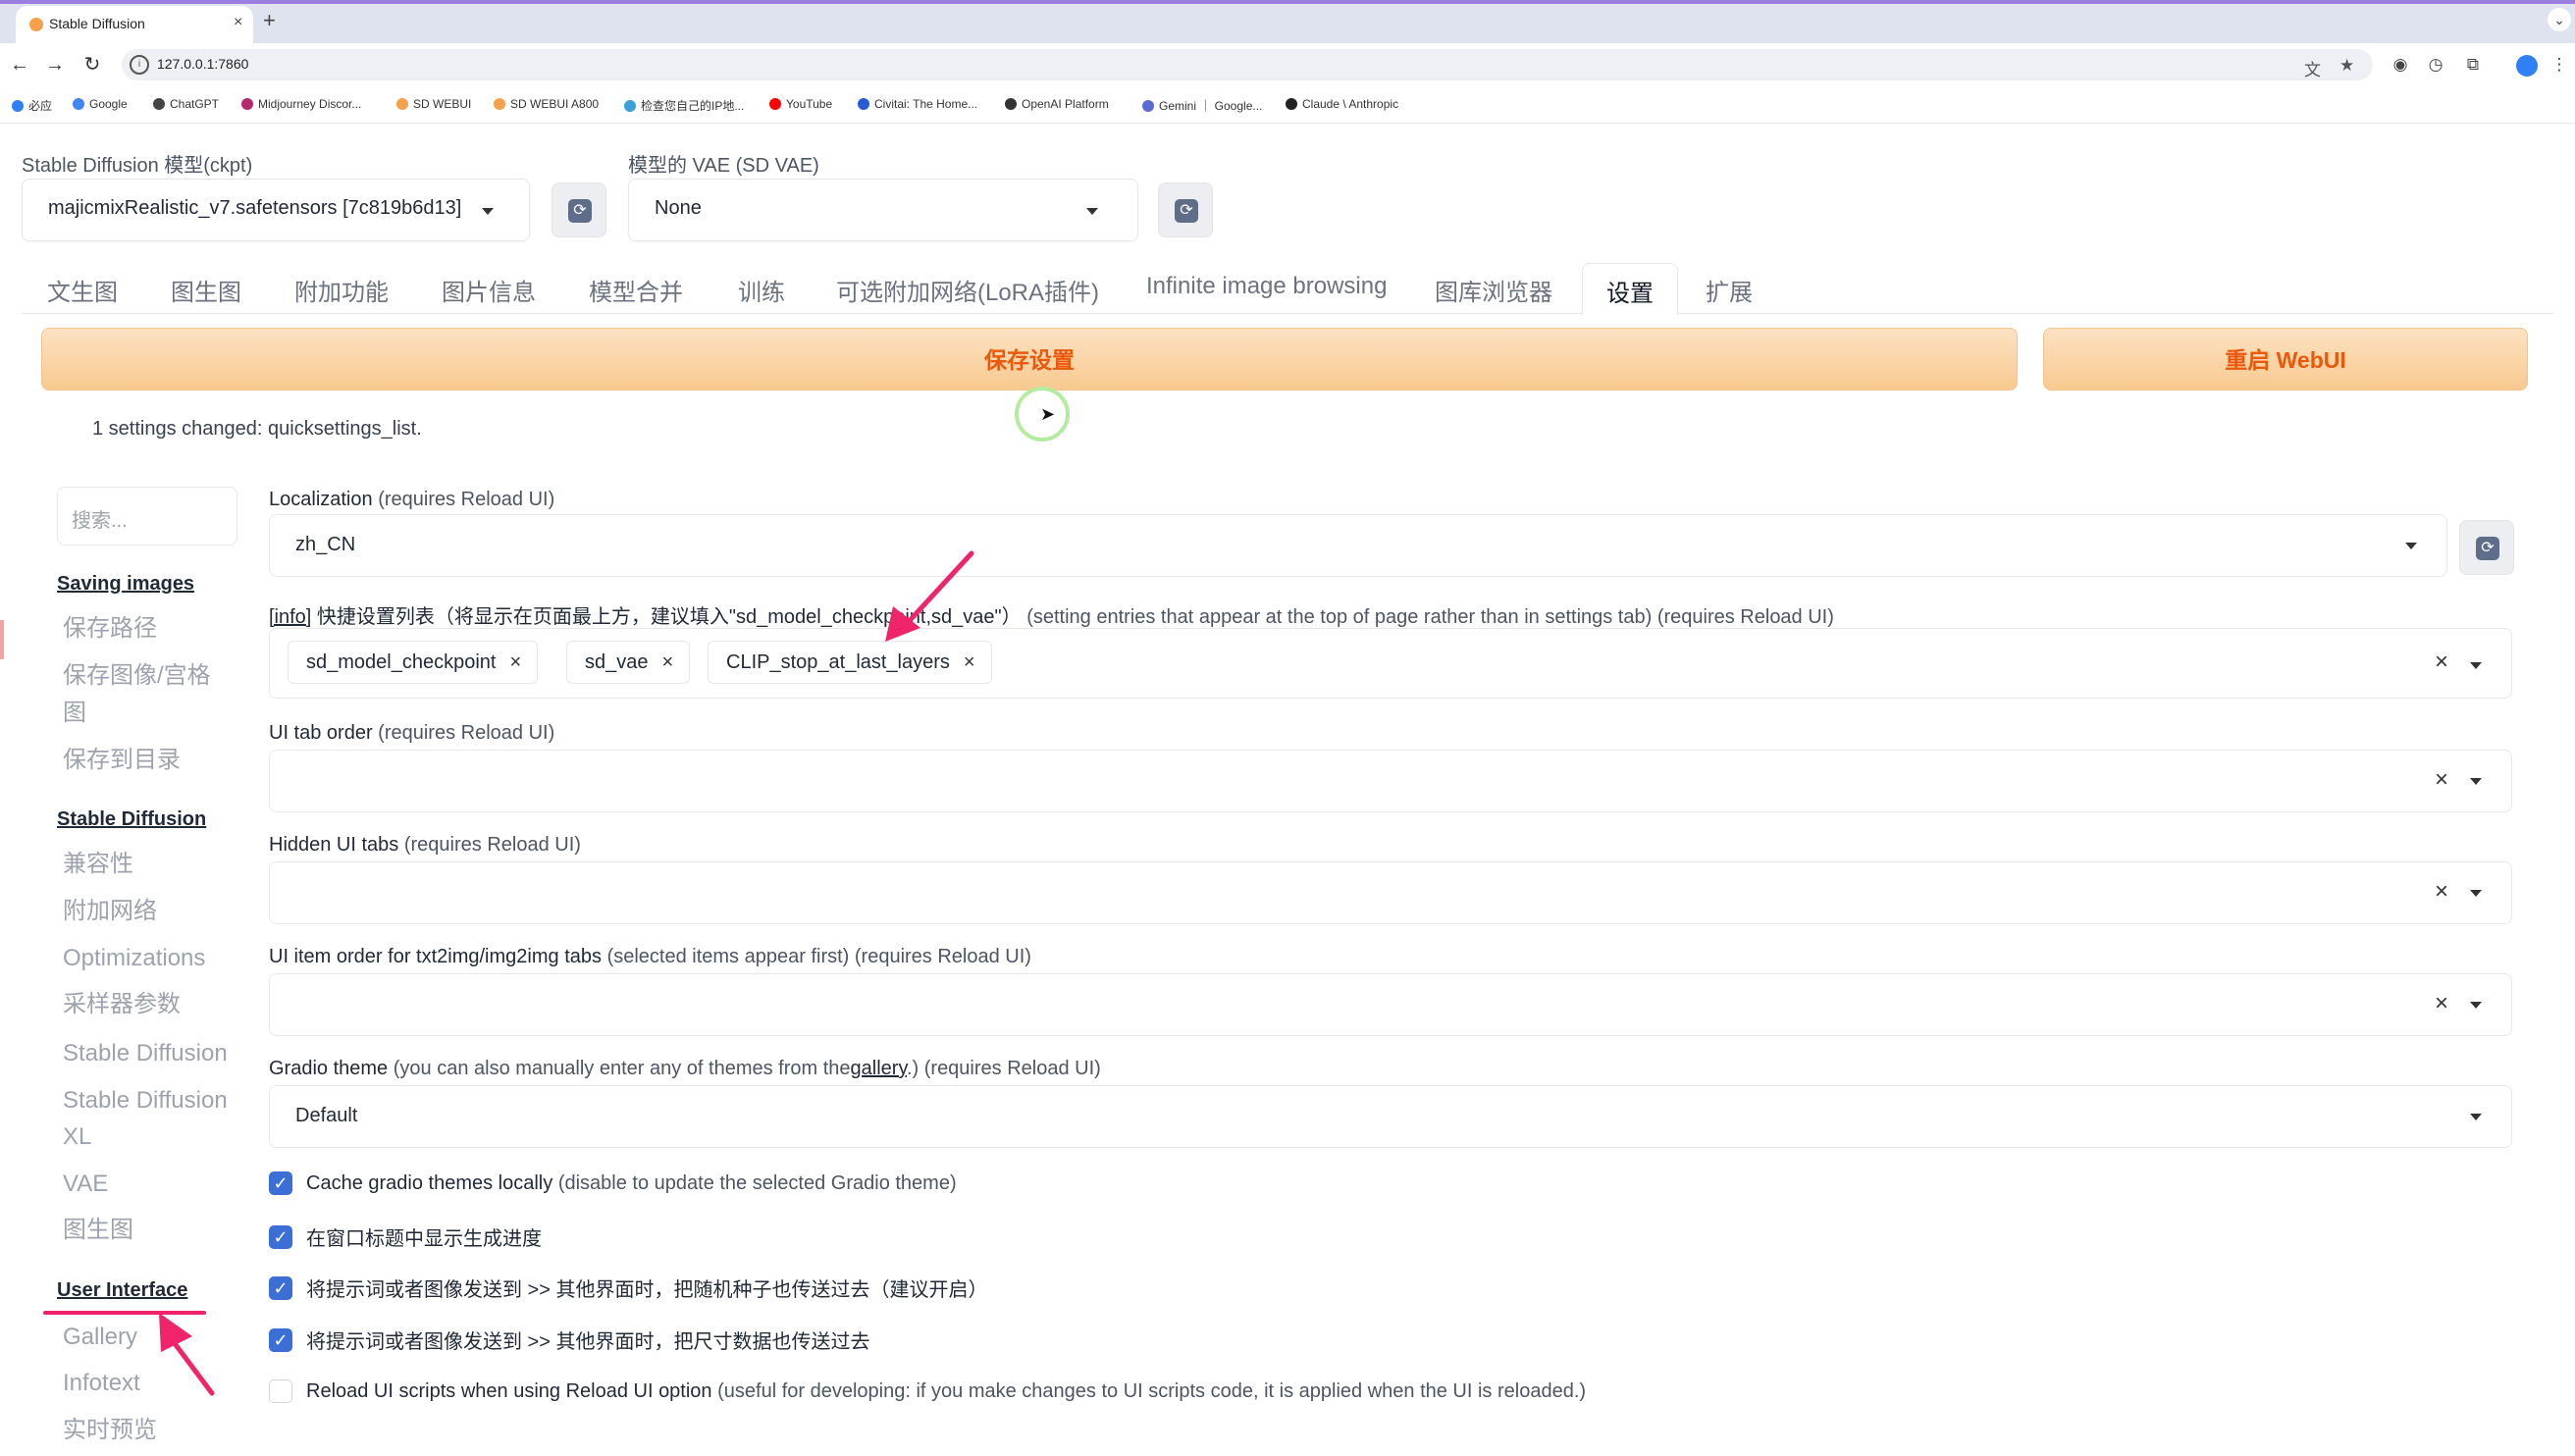 The image size is (2575, 1456). Describe the element at coordinates (145, 1100) in the screenshot. I see `sidebar-item-stable-diffusion-xl: Stable Diffusion` at that location.